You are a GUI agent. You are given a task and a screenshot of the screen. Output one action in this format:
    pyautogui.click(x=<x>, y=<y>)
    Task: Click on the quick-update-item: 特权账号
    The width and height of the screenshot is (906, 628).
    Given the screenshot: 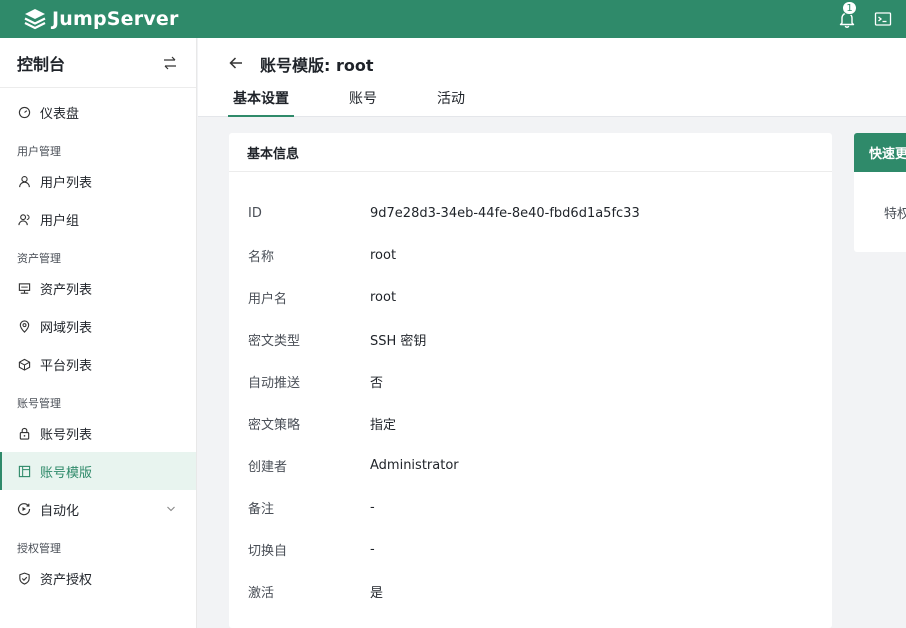 What is the action you would take?
    pyautogui.click(x=895, y=214)
    